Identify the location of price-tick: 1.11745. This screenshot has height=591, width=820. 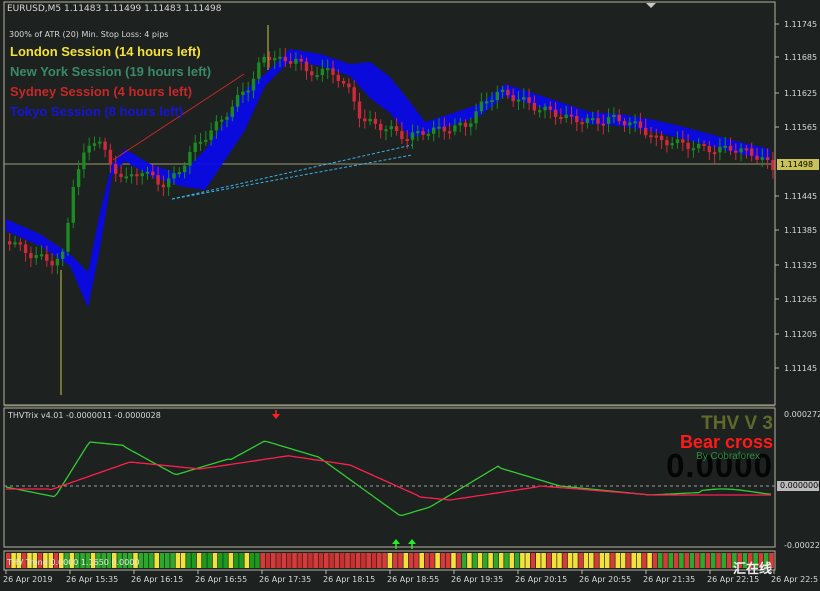
(801, 24).